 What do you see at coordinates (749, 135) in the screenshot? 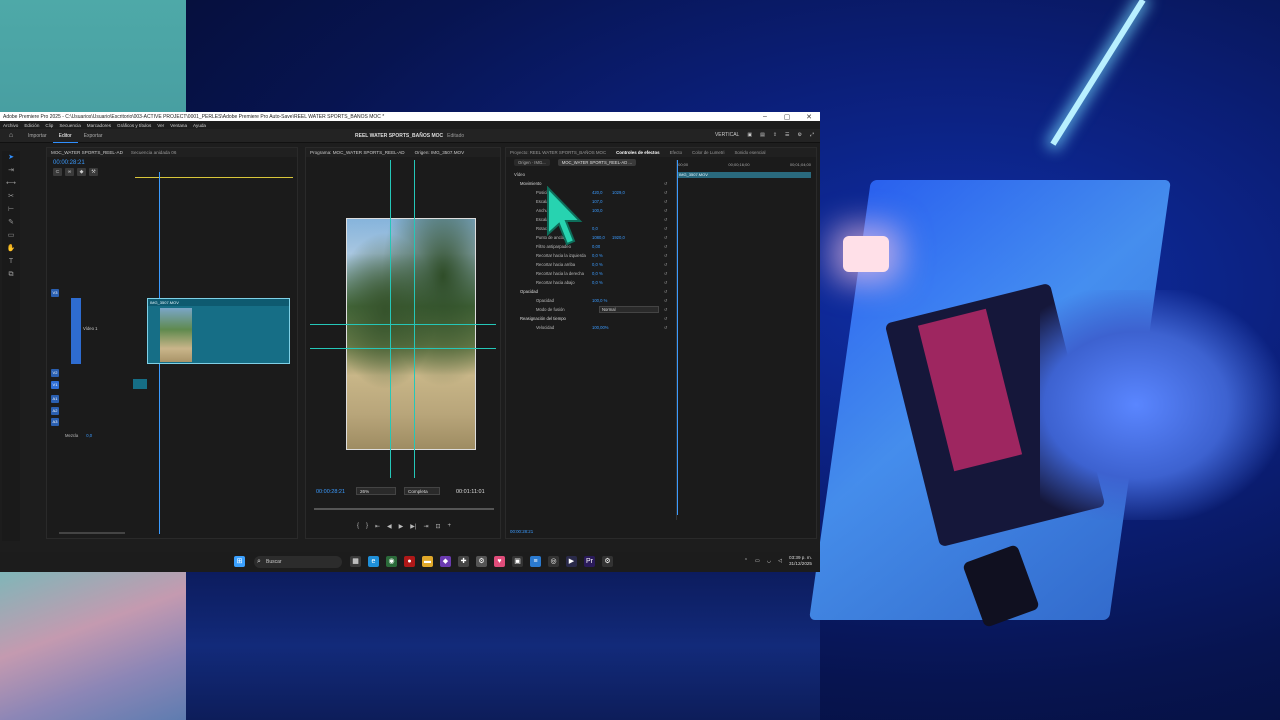
I see `workspace-icon: ▣` at bounding box center [749, 135].